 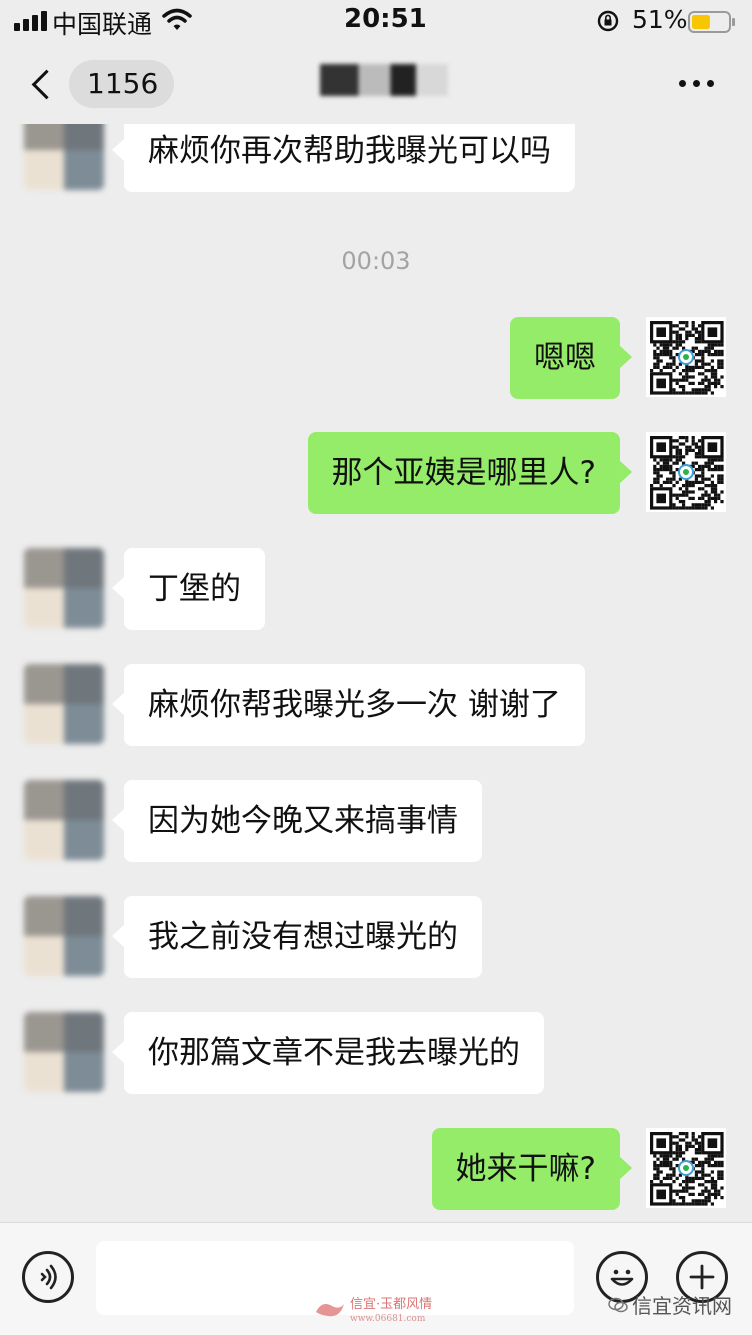 I want to click on voice-button, so click(x=48, y=1277).